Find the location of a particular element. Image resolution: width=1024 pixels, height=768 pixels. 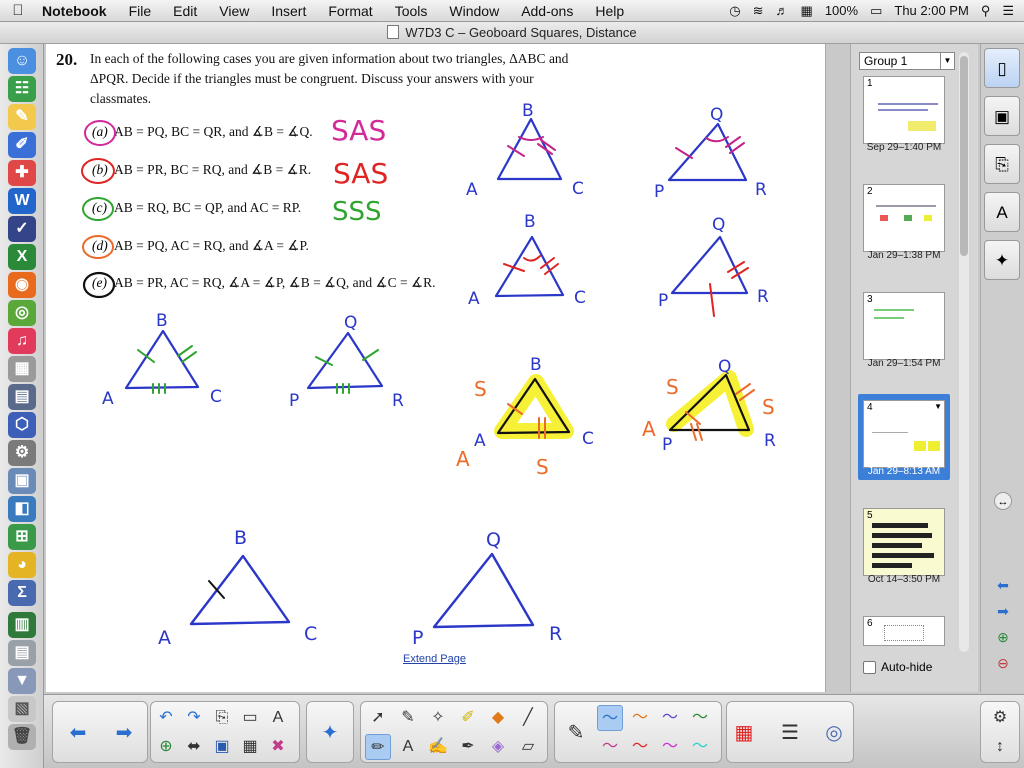

menu-view: View is located at coordinates (234, 11).